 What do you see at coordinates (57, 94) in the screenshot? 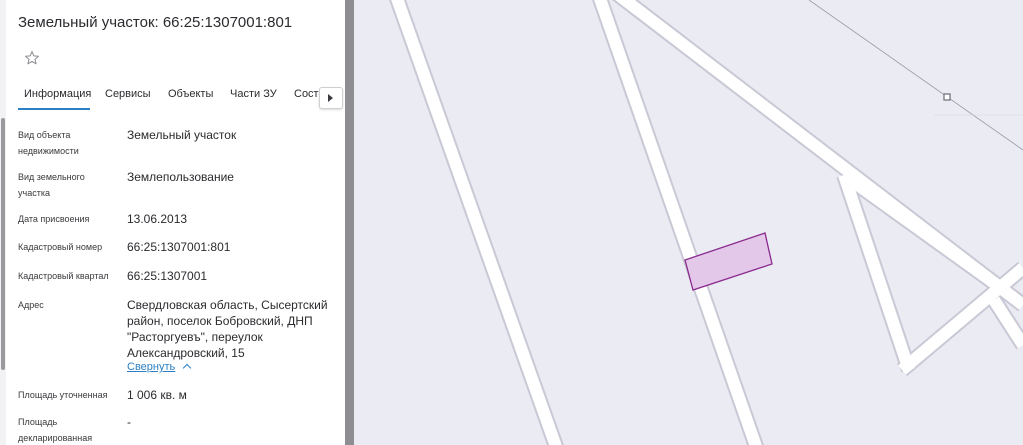
I see `tab-information: Информация` at bounding box center [57, 94].